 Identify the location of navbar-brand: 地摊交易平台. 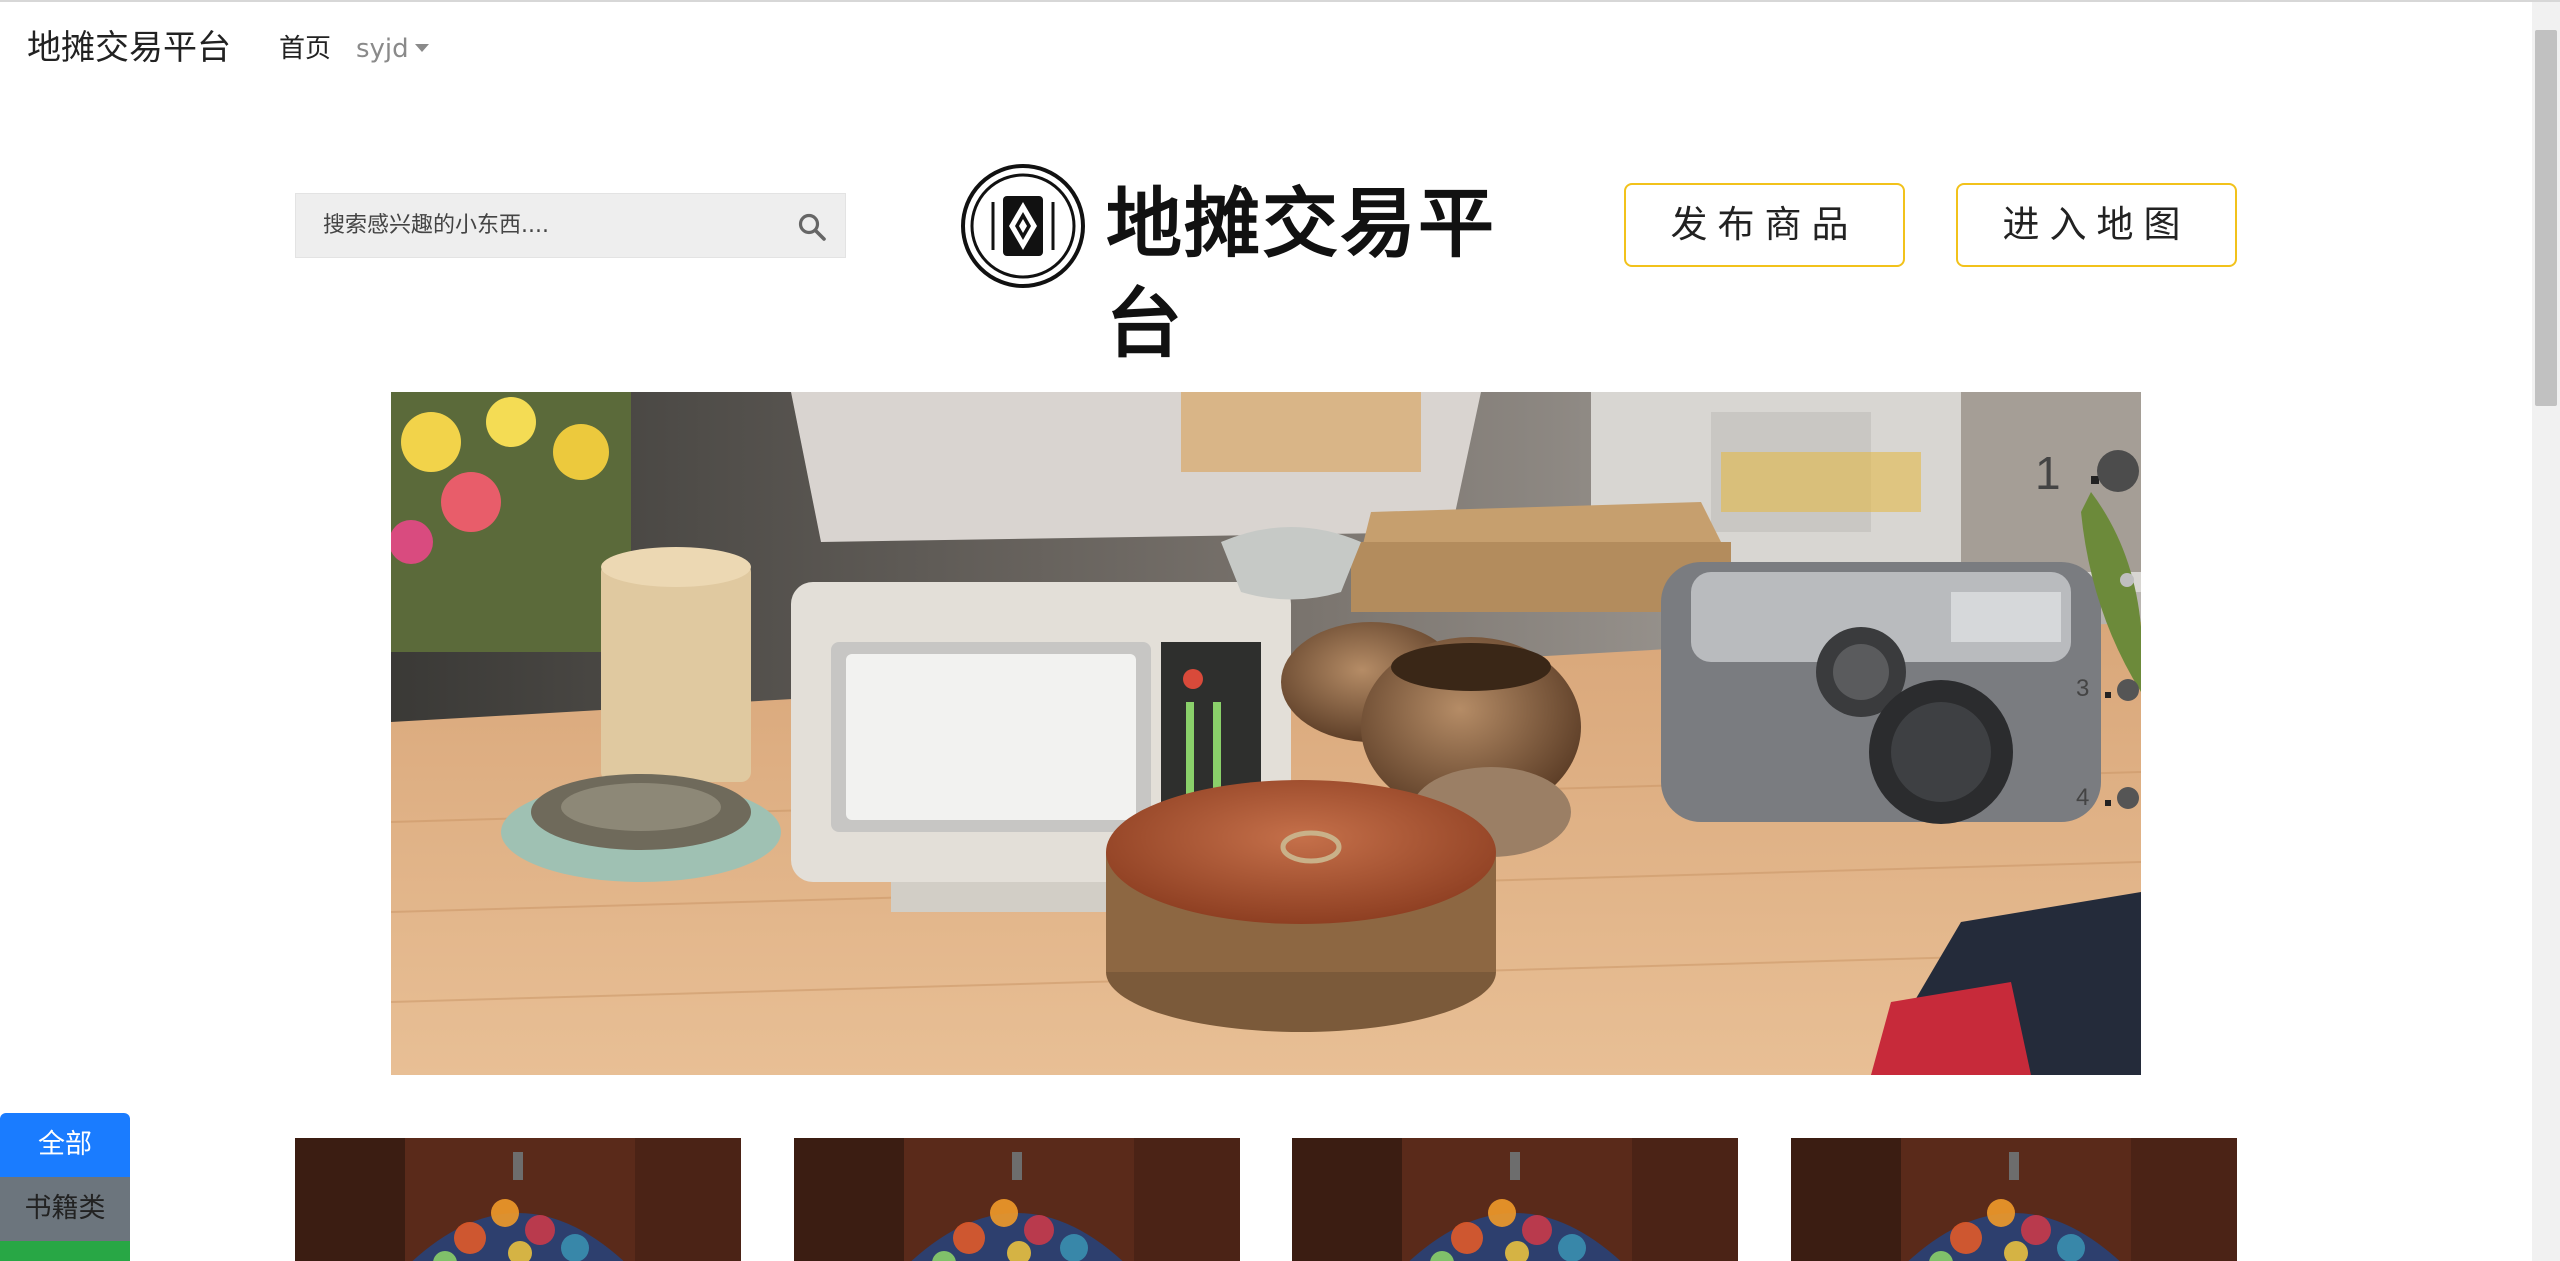
(129, 48).